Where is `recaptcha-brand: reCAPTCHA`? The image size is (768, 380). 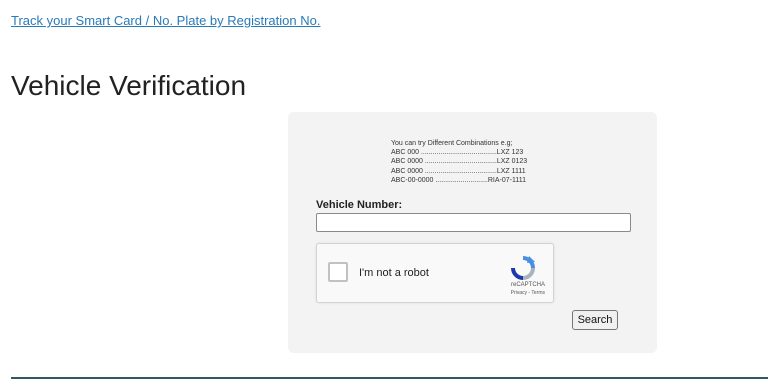
recaptcha-brand: reCAPTCHA is located at coordinates (527, 285).